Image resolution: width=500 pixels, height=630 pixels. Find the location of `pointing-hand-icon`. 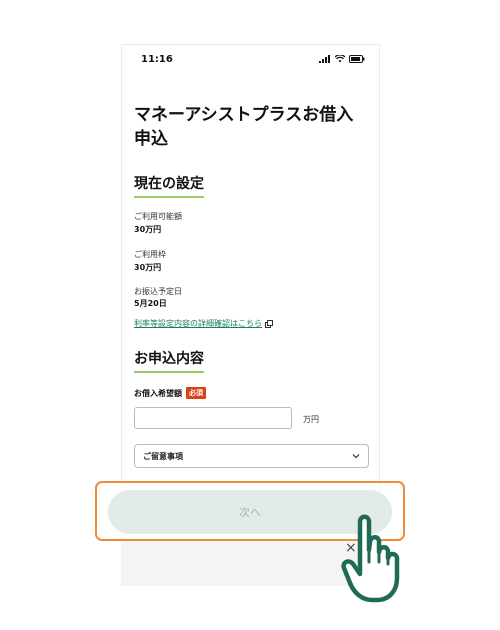

pointing-hand-icon is located at coordinates (370, 558).